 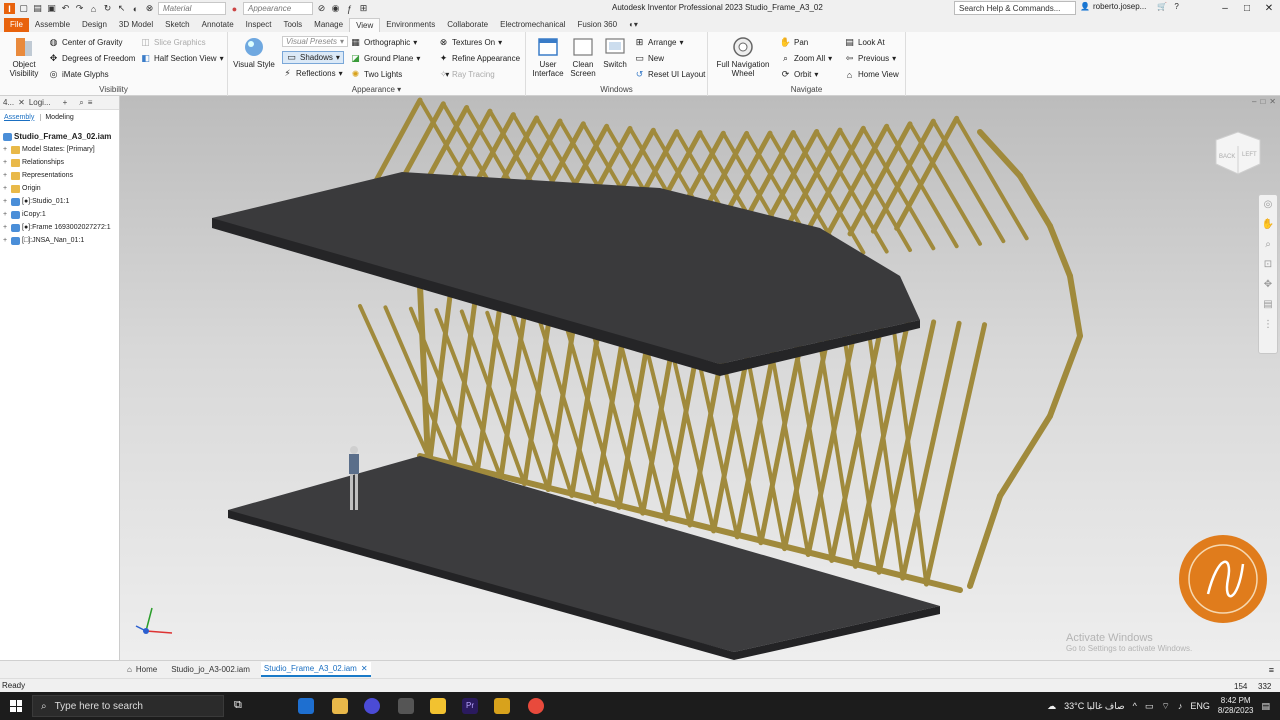 What do you see at coordinates (1180, 706) in the screenshot?
I see `volume-icon: ♪` at bounding box center [1180, 706].